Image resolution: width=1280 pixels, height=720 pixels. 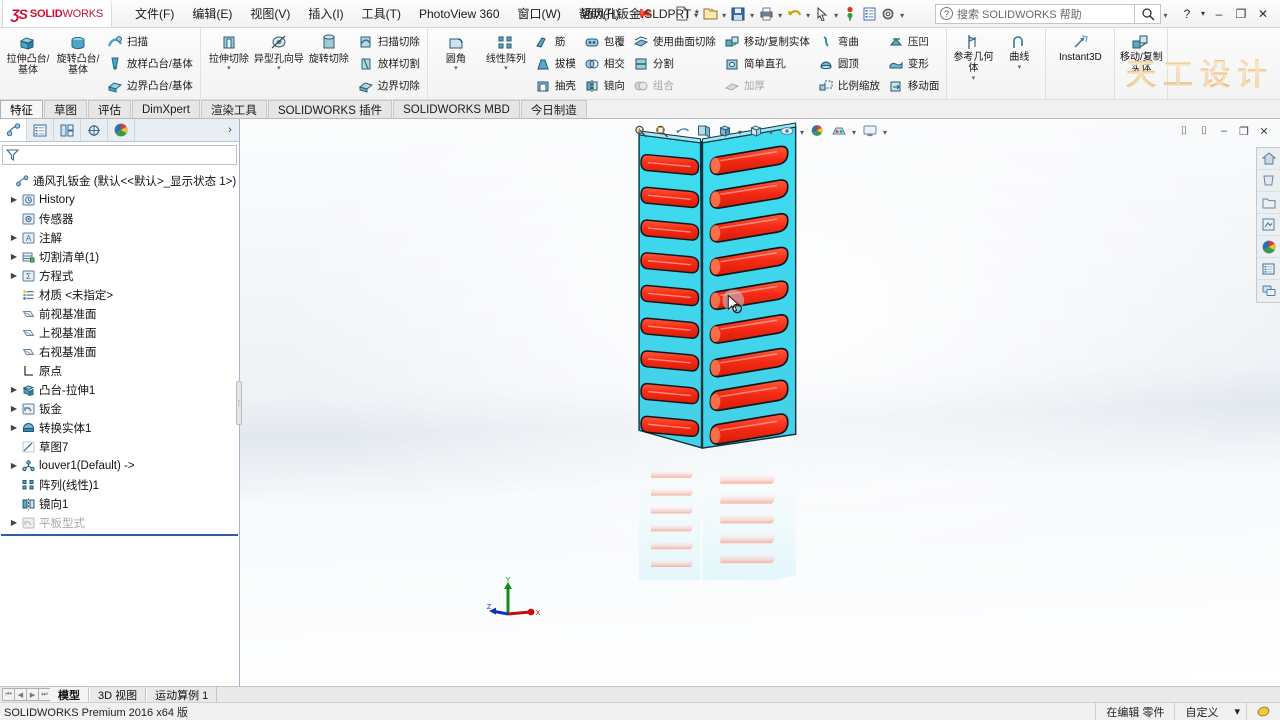 I want to click on menu-item-file: 文件(F), so click(x=154, y=13).